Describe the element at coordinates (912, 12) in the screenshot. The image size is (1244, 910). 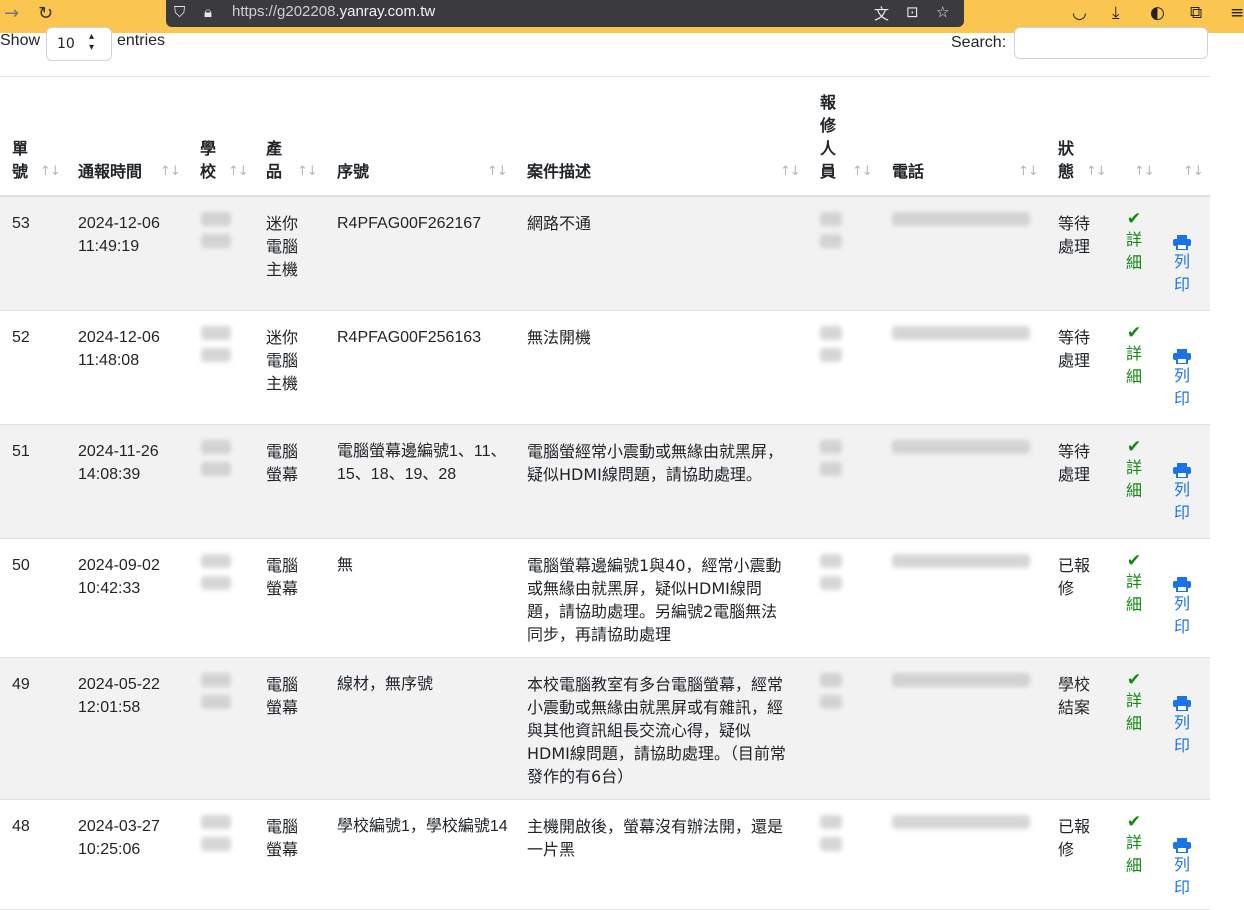
I see `page-translate-icon: ⊡` at that location.